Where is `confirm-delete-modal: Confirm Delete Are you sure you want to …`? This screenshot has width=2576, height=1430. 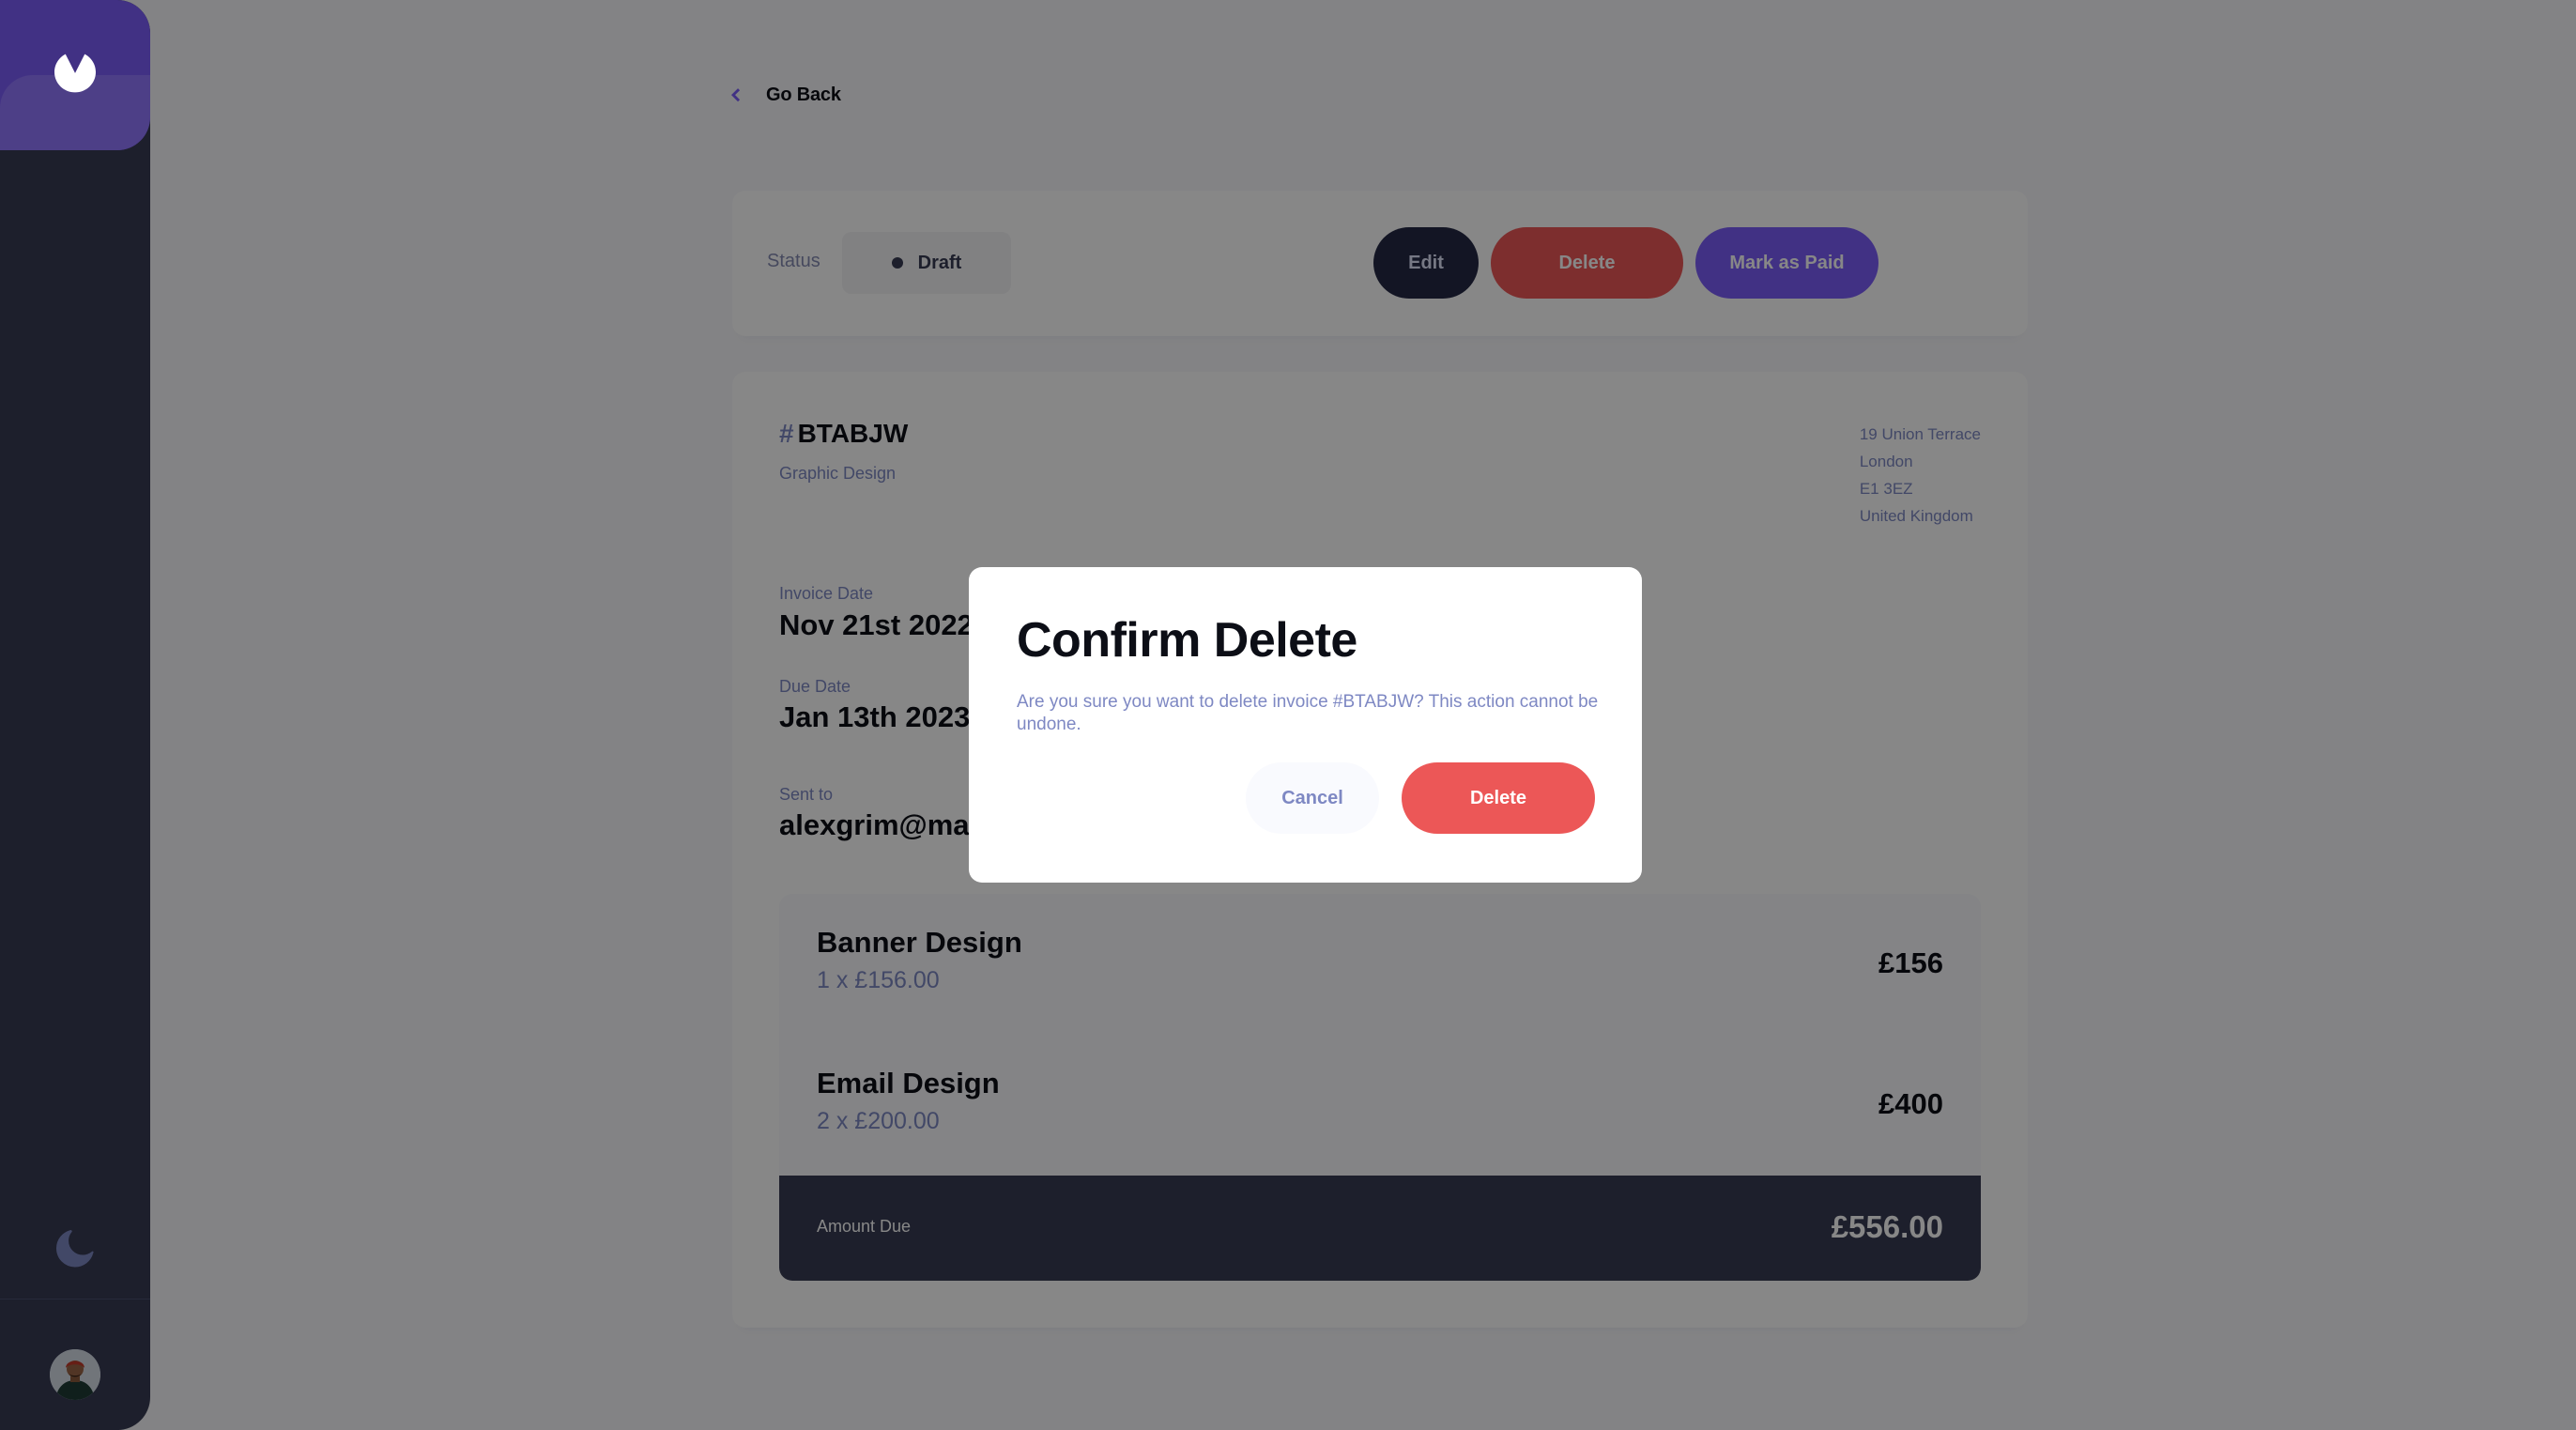 confirm-delete-modal: Confirm Delete Are you sure you want to … is located at coordinates (1306, 725).